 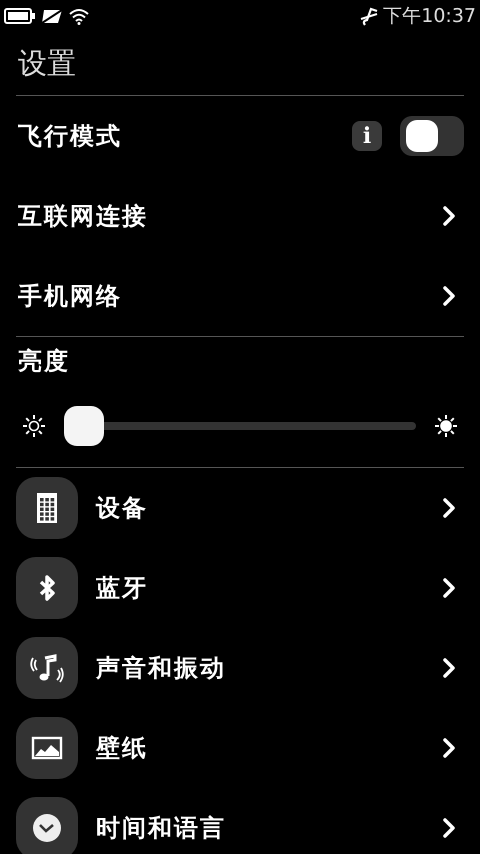 What do you see at coordinates (240, 748) in the screenshot?
I see `settings-item: 壁纸` at bounding box center [240, 748].